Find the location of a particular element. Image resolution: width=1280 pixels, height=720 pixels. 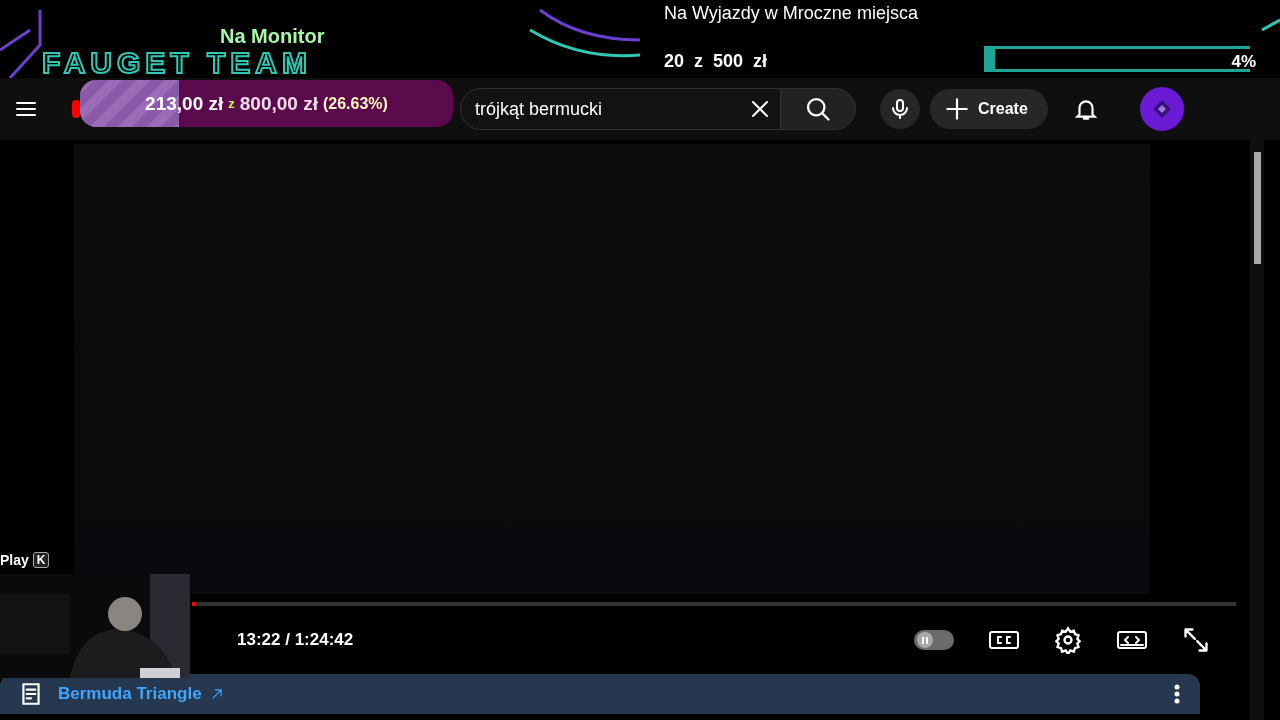

avatar is located at coordinates (1161, 109).